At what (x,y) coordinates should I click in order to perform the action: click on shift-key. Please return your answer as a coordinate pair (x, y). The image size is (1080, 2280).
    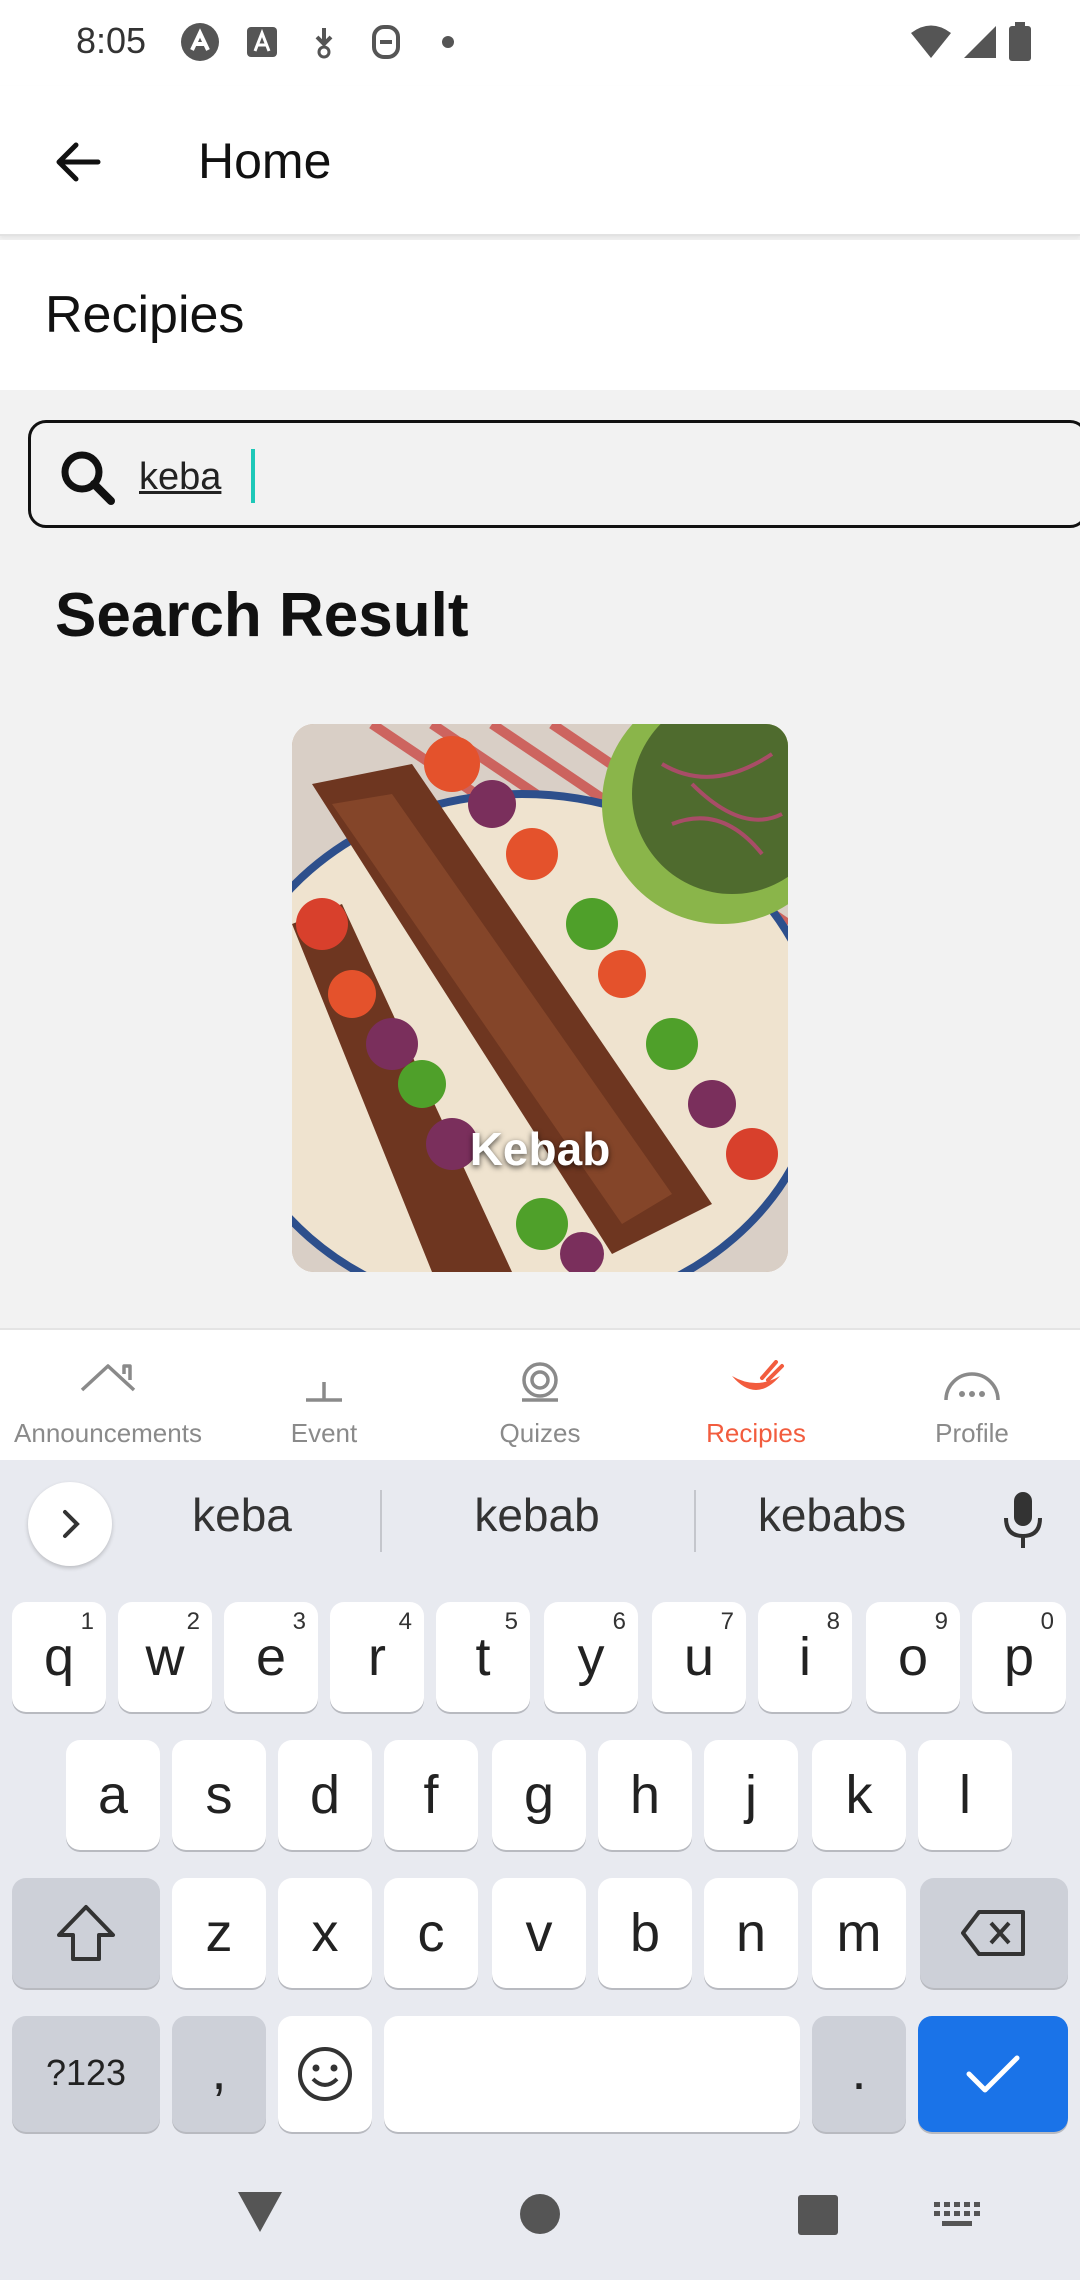
    Looking at the image, I should click on (86, 1933).